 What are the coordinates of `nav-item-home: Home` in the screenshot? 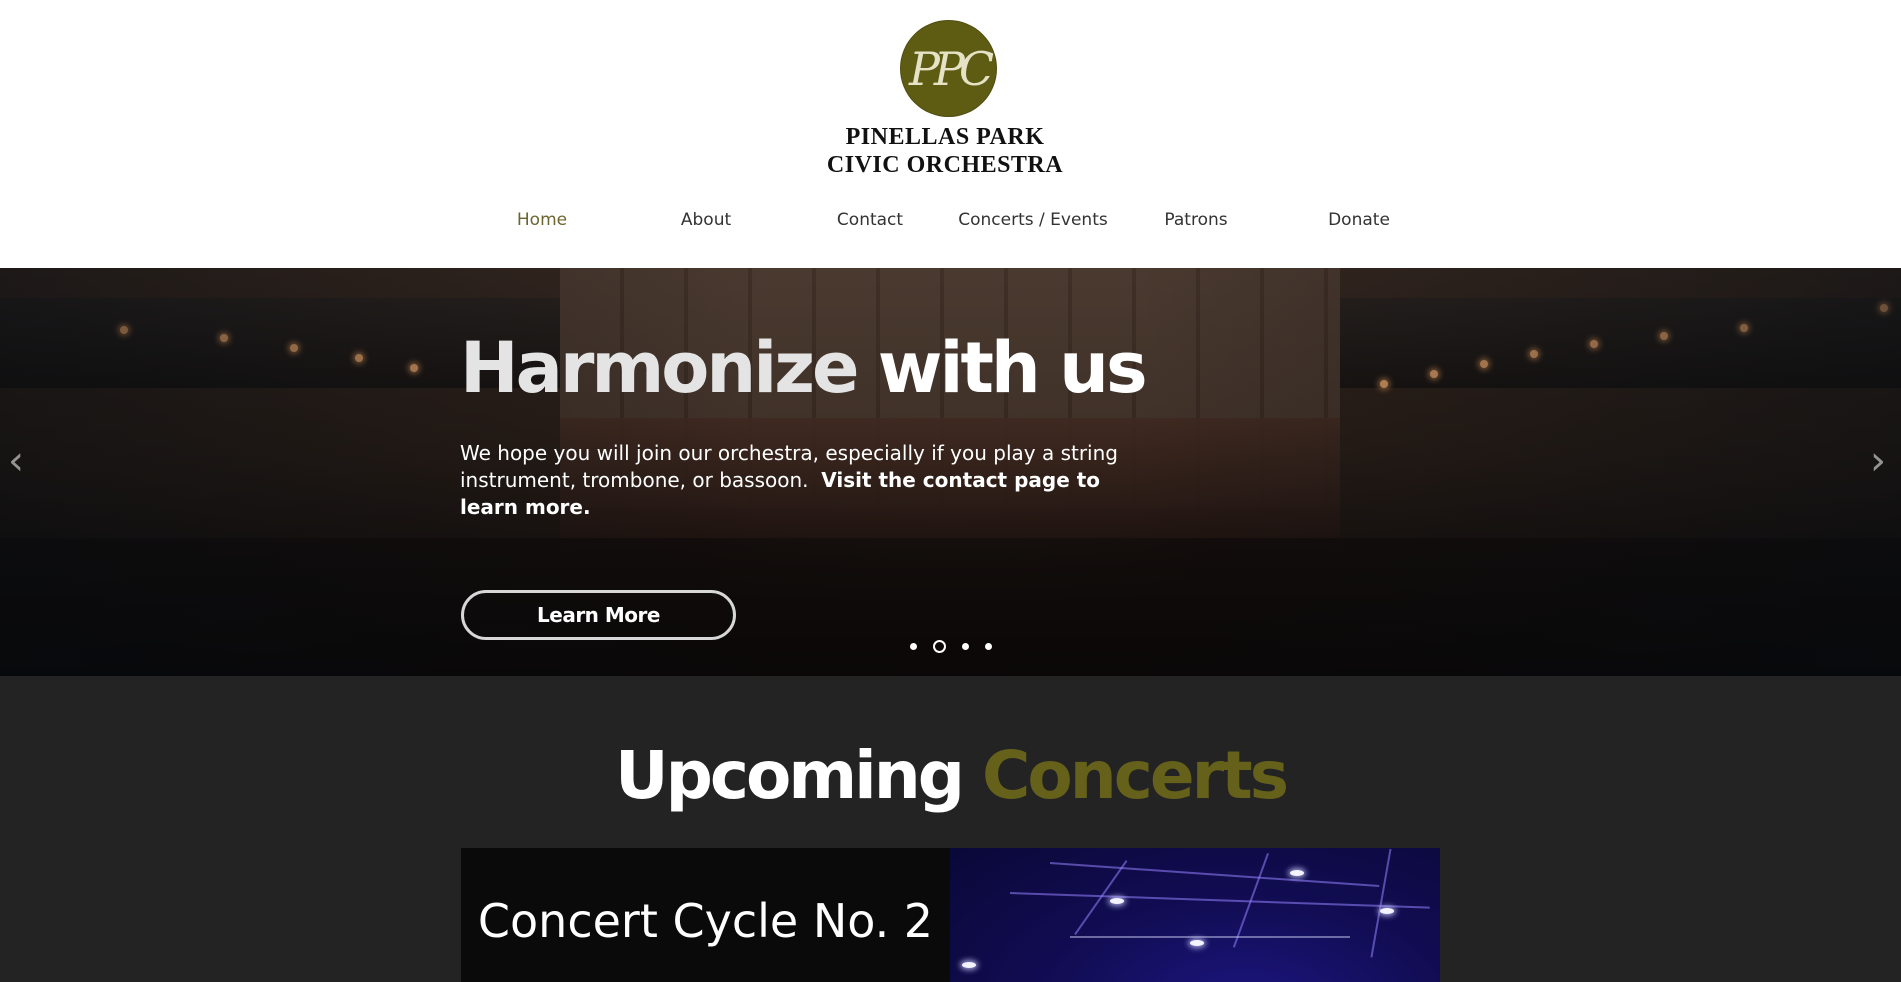 It's located at (542, 220).